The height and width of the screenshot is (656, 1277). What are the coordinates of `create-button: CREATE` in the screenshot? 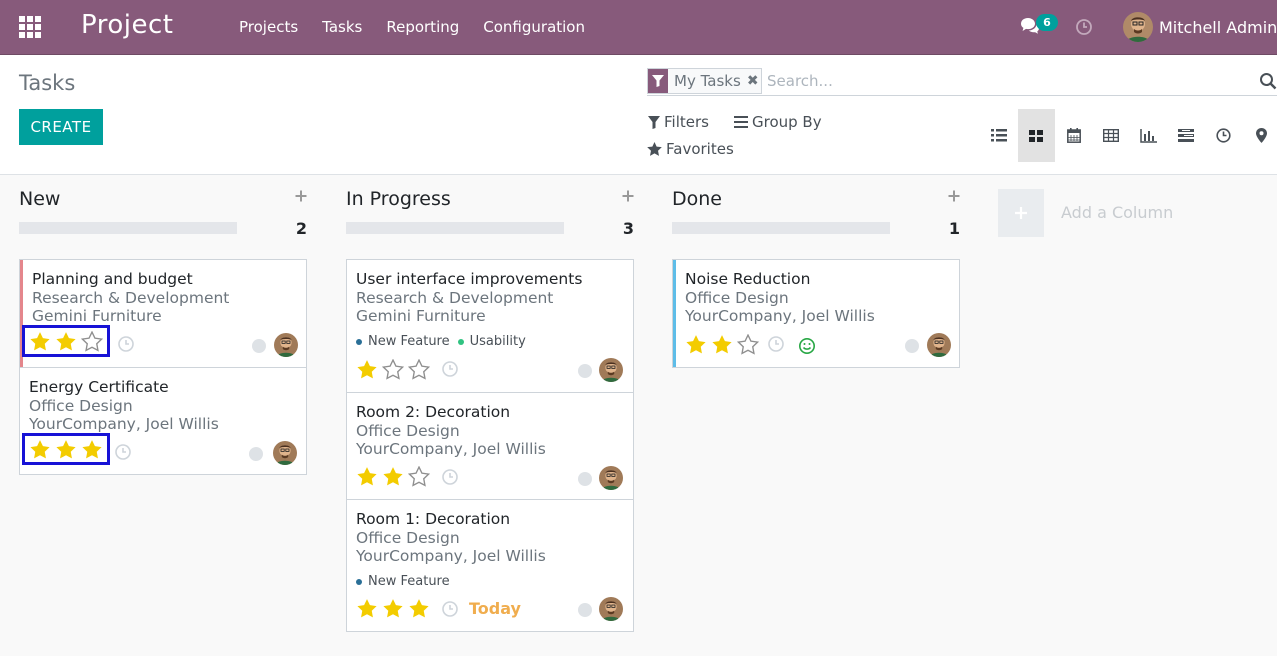 It's located at (61, 127).